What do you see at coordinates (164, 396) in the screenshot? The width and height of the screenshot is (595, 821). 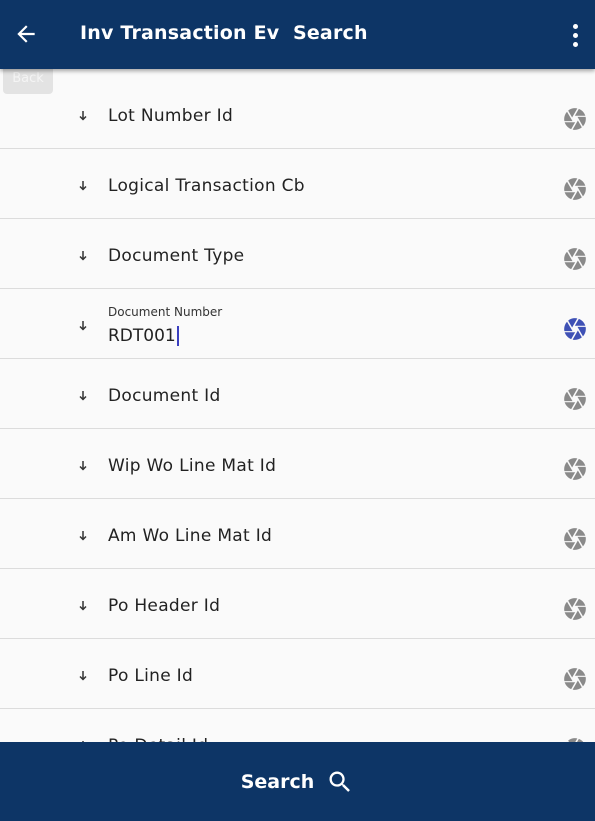 I see `field-label: Document Id` at bounding box center [164, 396].